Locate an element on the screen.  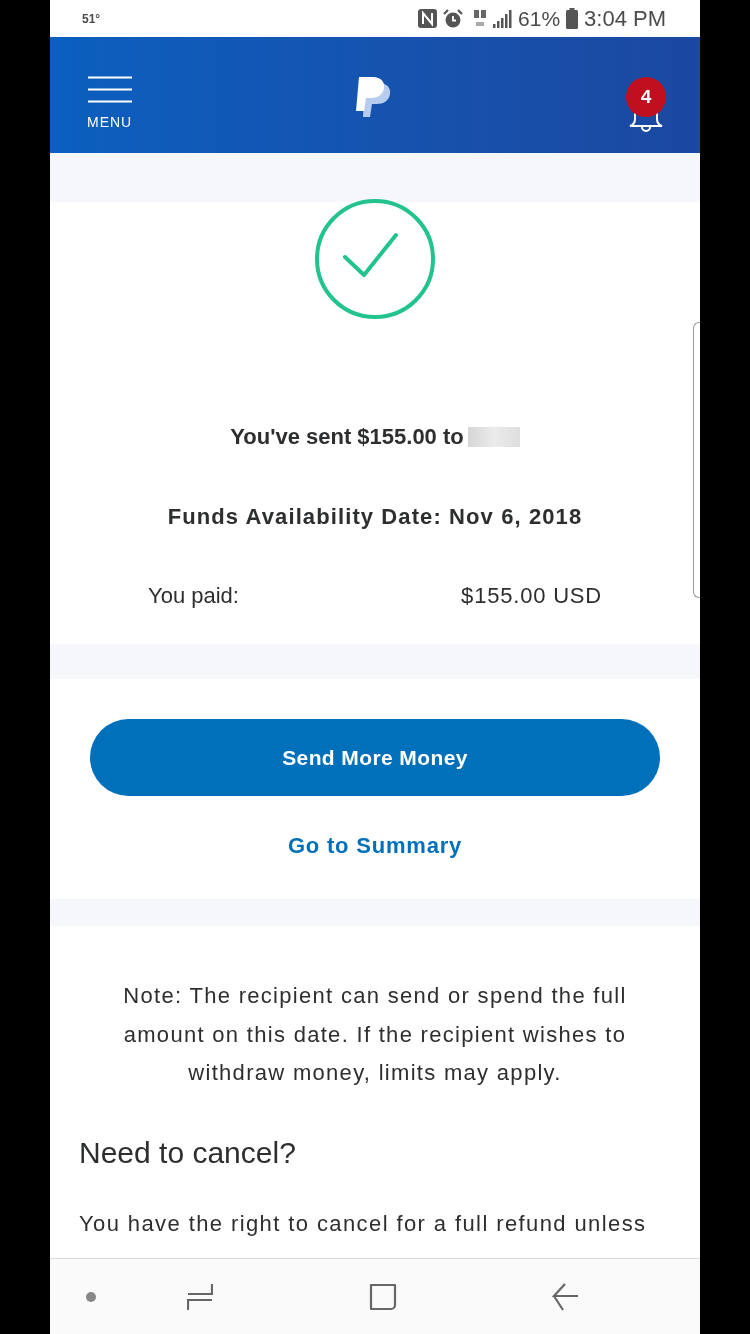
back-icon is located at coordinates (565, 1296).